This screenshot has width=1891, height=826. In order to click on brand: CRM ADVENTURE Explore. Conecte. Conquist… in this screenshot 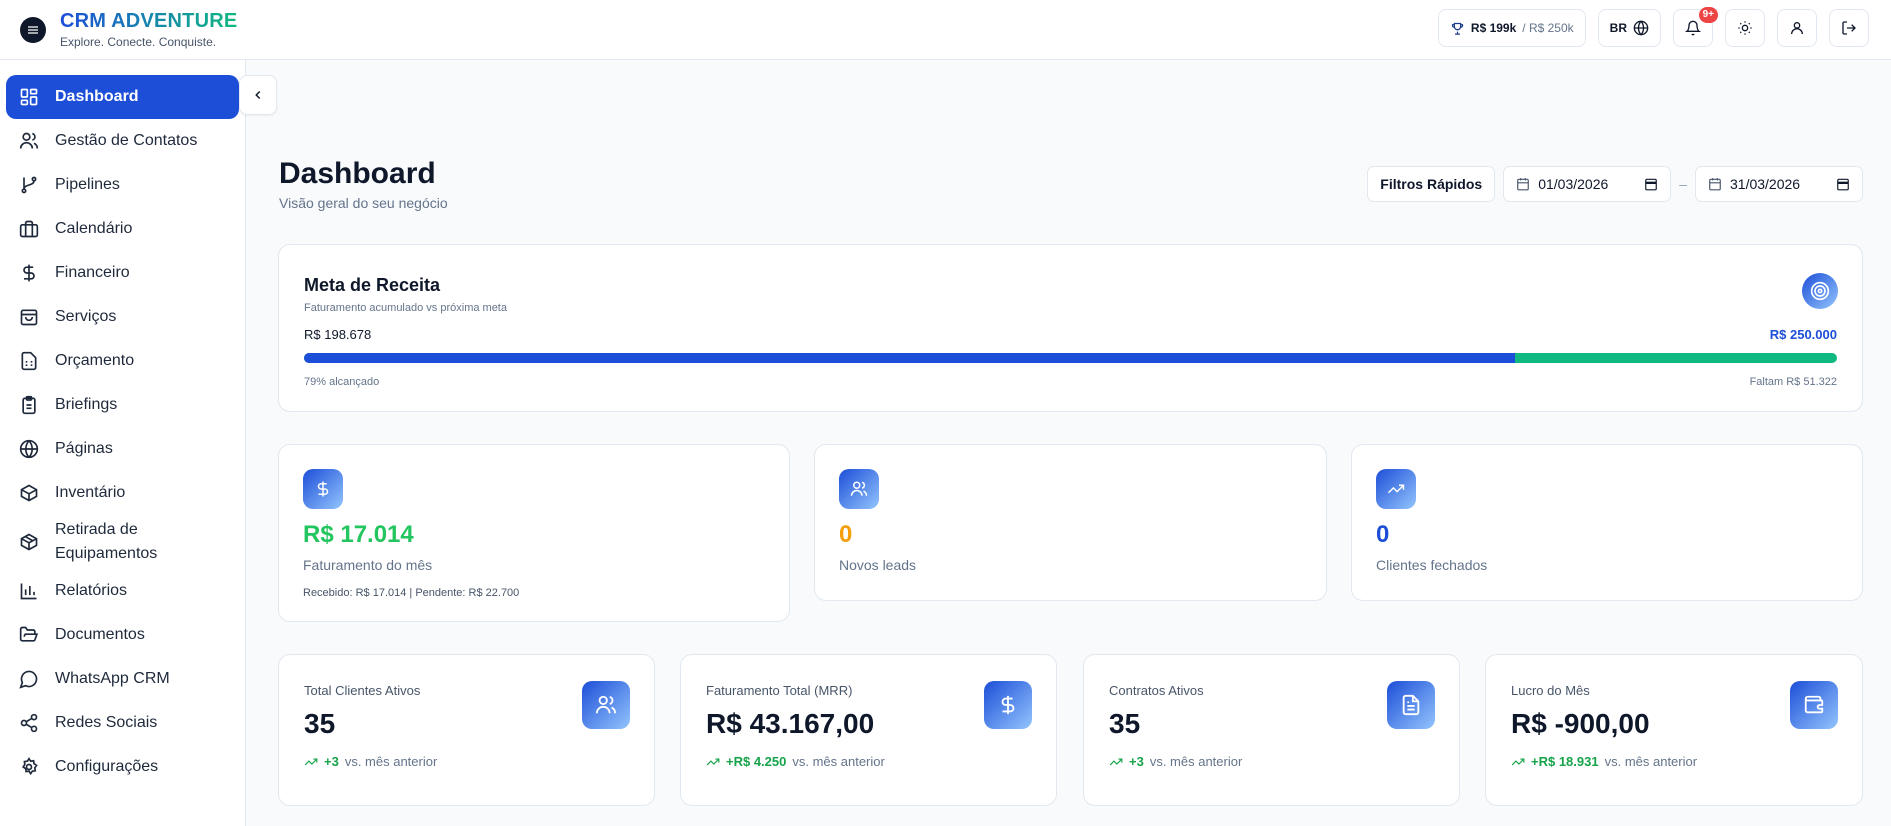, I will do `click(148, 29)`.